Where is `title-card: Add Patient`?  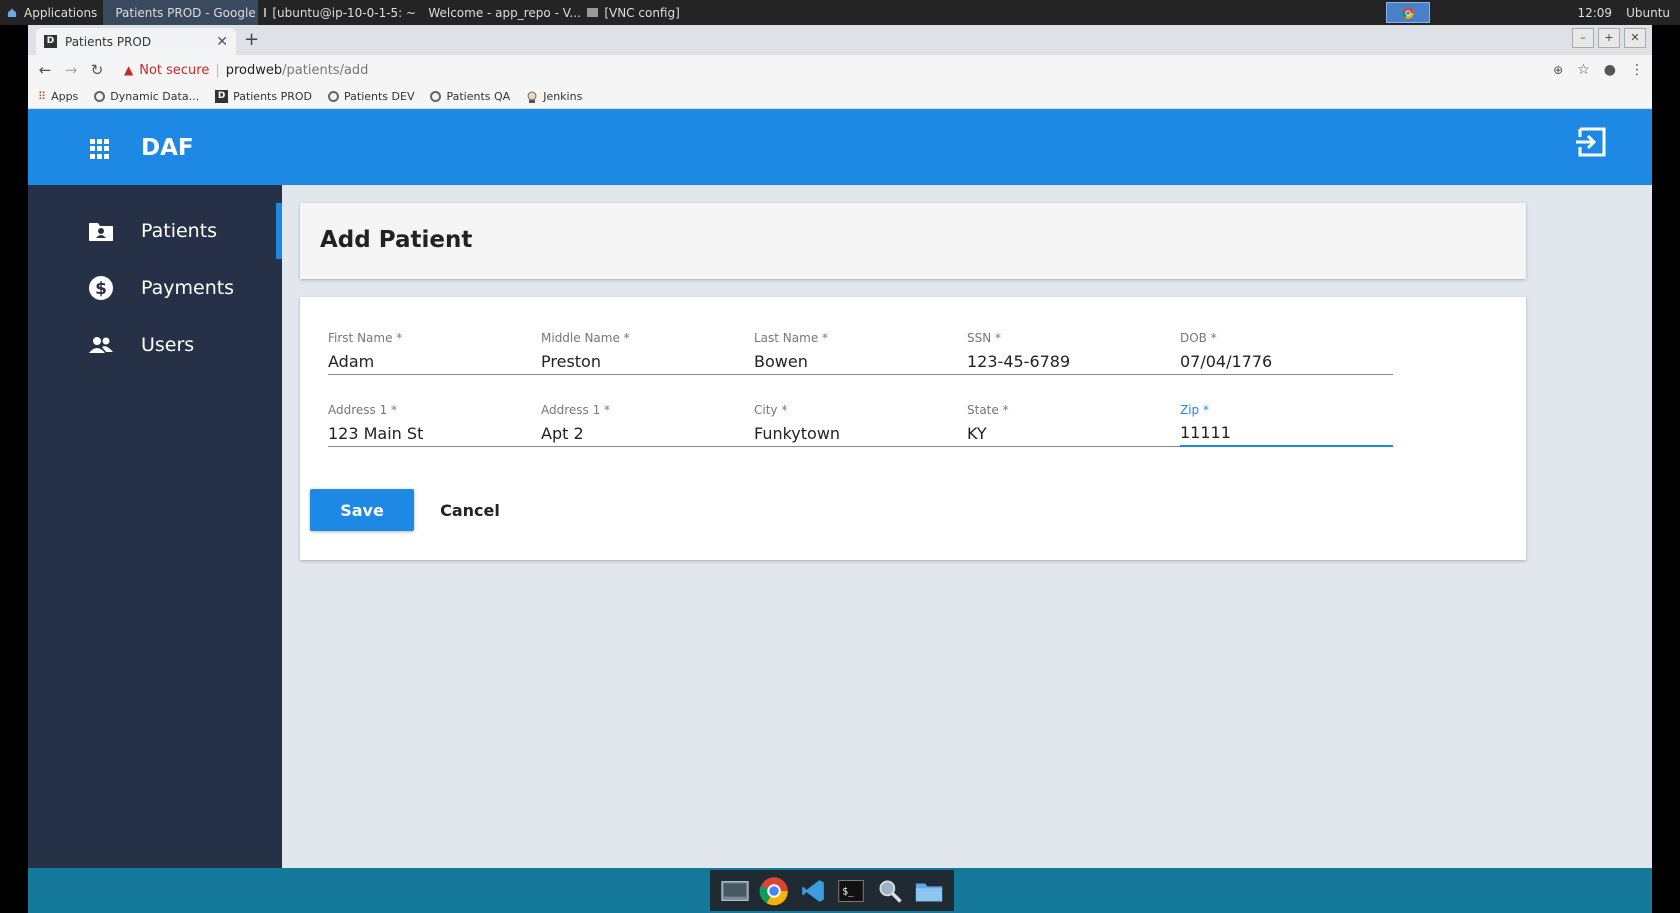 title-card: Add Patient is located at coordinates (913, 241).